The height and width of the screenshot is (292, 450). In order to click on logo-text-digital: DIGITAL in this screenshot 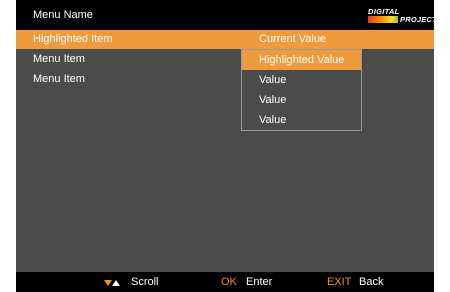, I will do `click(384, 11)`.